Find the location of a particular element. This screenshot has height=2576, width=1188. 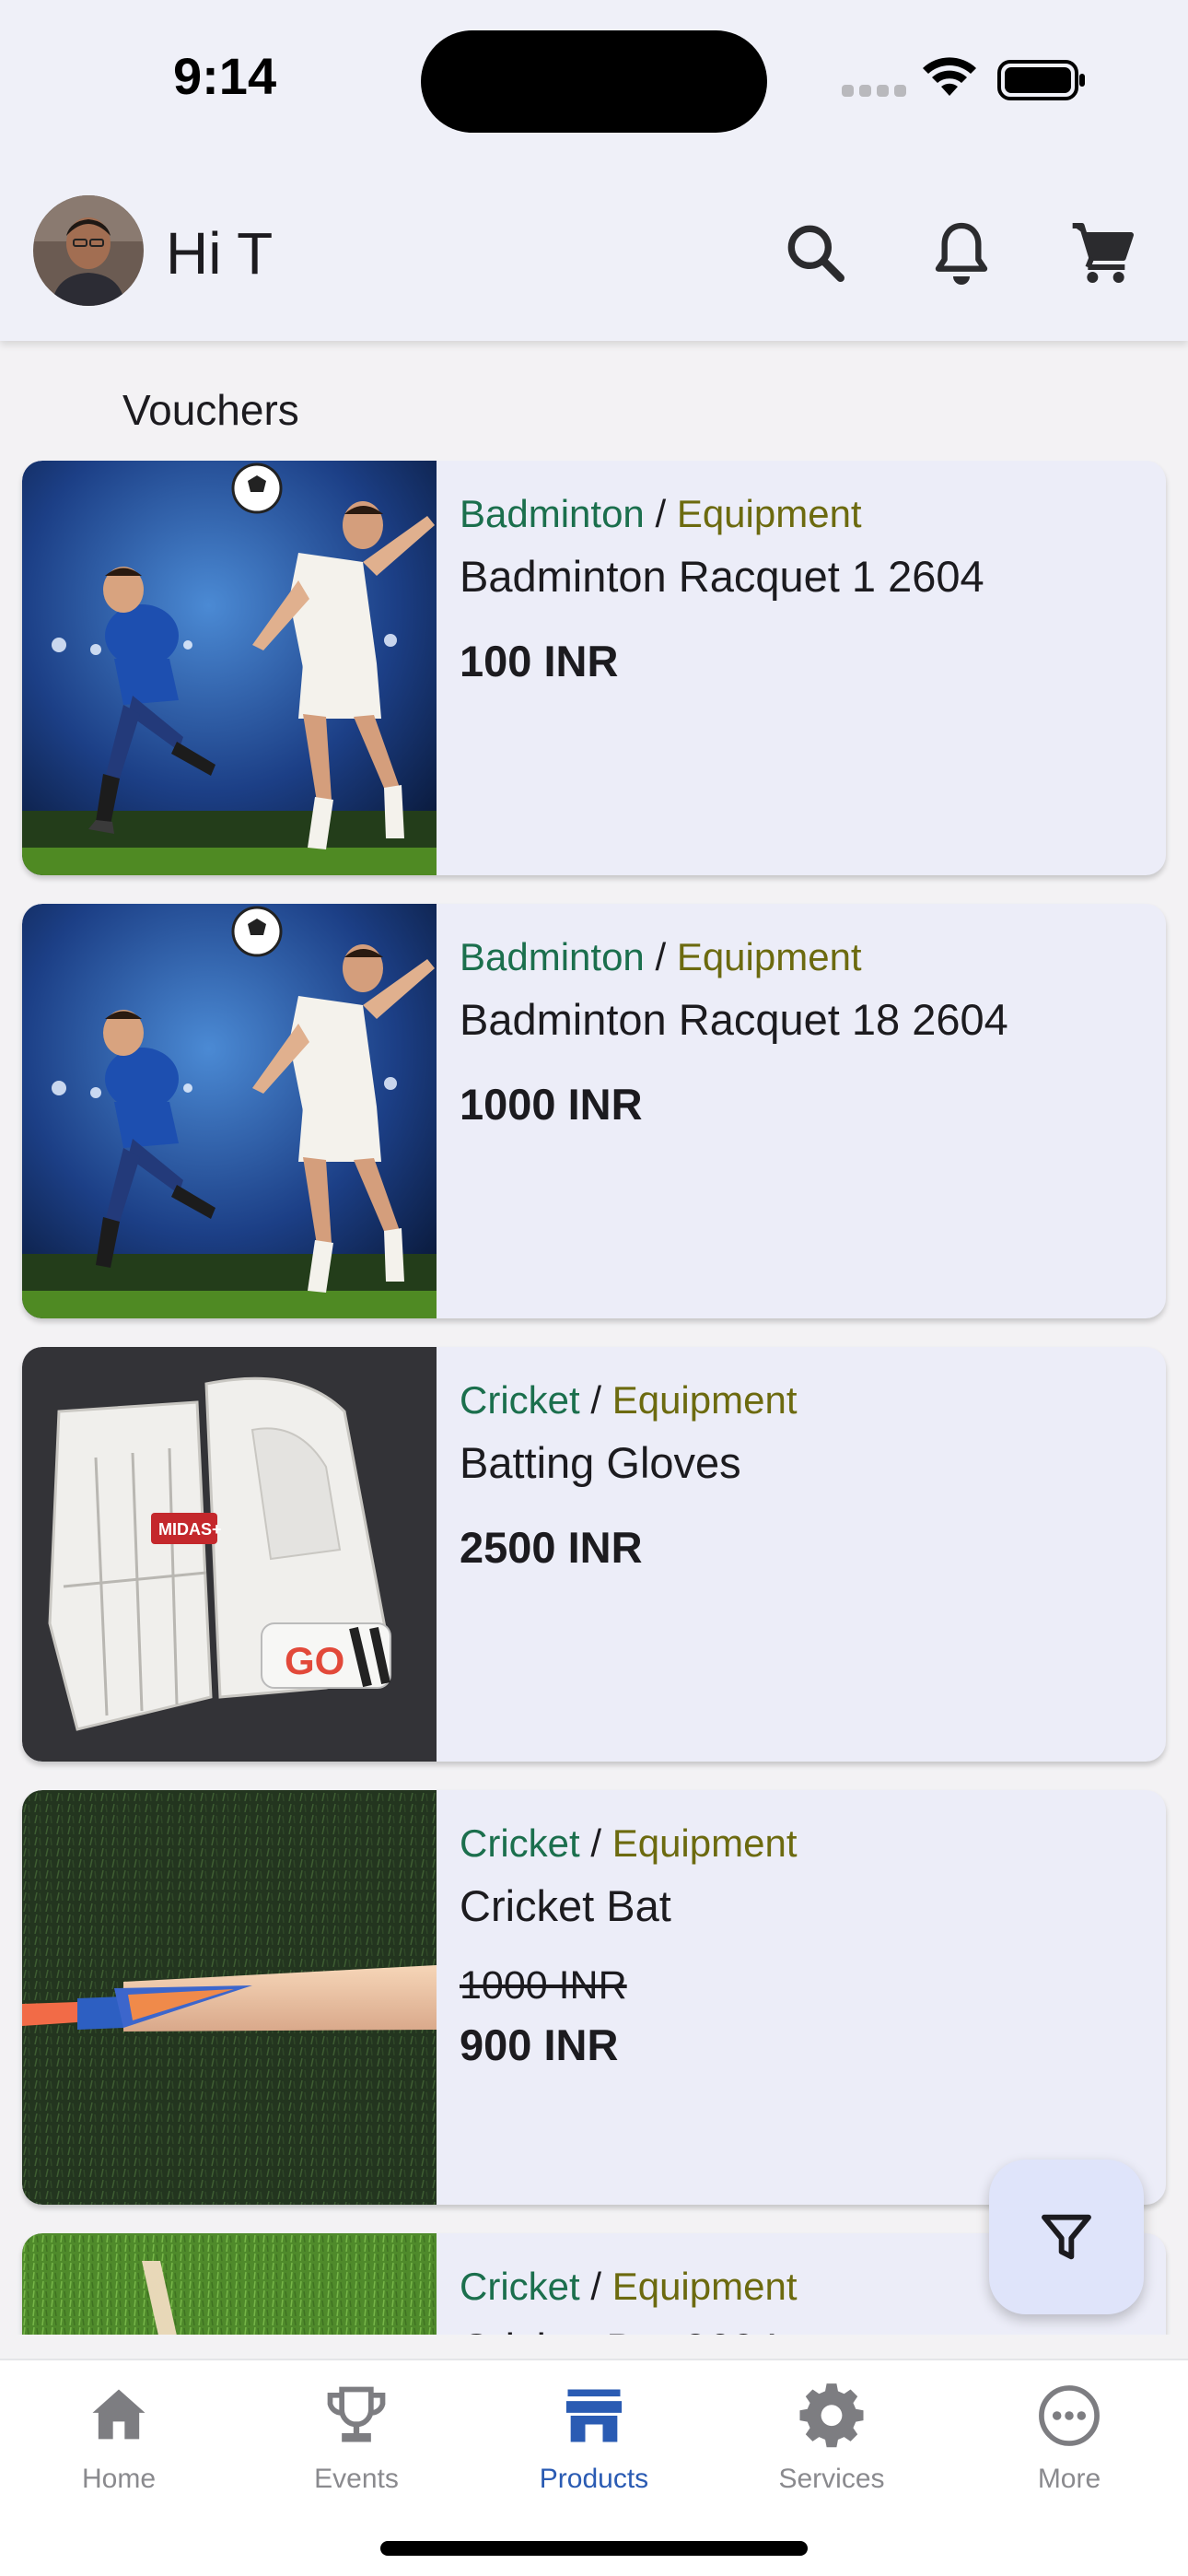

nav-products: Products is located at coordinates (594, 2450).